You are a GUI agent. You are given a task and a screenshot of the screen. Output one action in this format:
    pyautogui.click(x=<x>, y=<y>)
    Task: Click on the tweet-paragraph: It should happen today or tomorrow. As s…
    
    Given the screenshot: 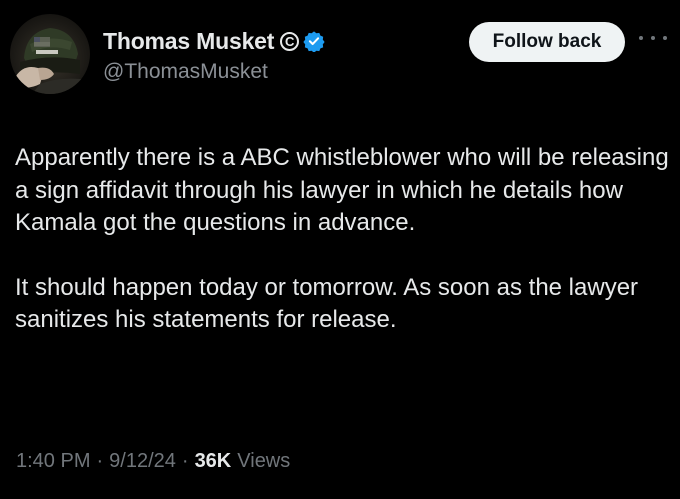 What is the action you would take?
    pyautogui.click(x=327, y=303)
    